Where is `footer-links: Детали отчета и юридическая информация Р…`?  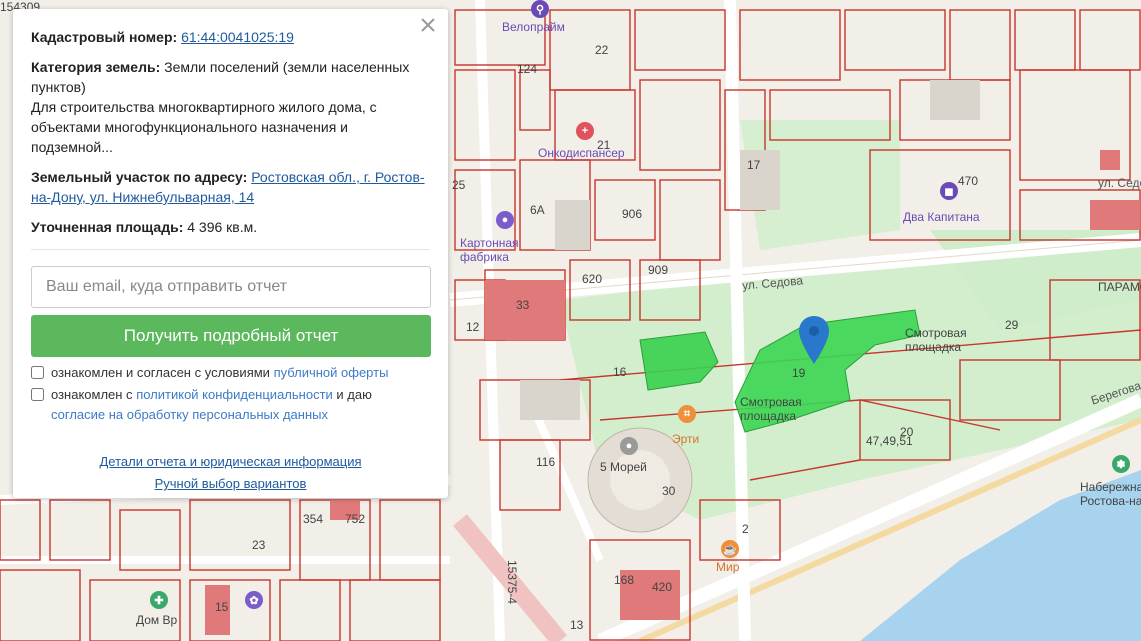
footer-links: Детали отчета и юридическая информация Р… is located at coordinates (230, 473).